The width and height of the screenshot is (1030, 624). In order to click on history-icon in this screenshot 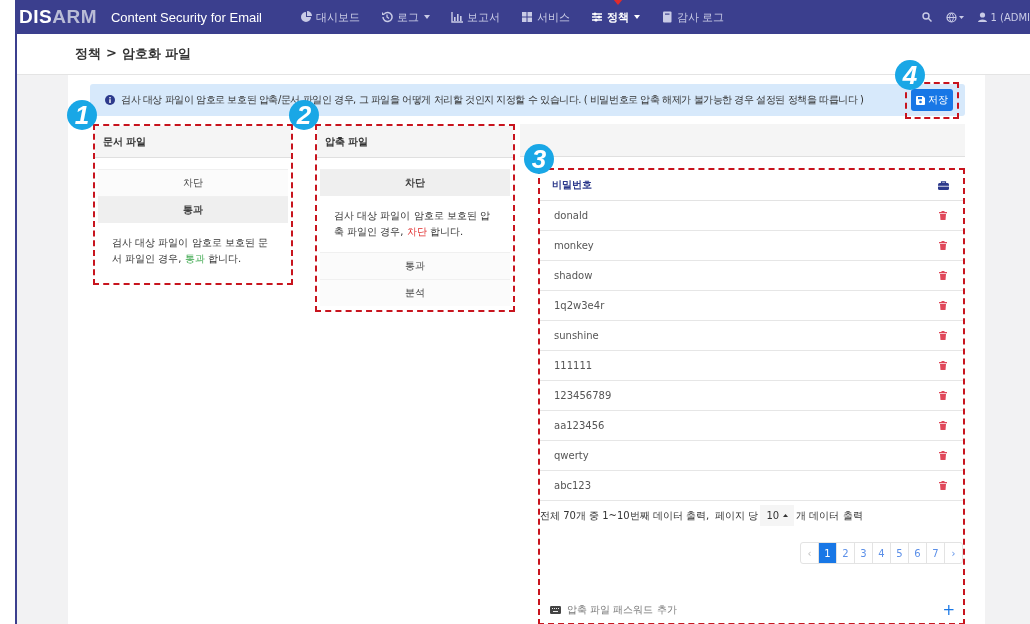, I will do `click(387, 17)`.